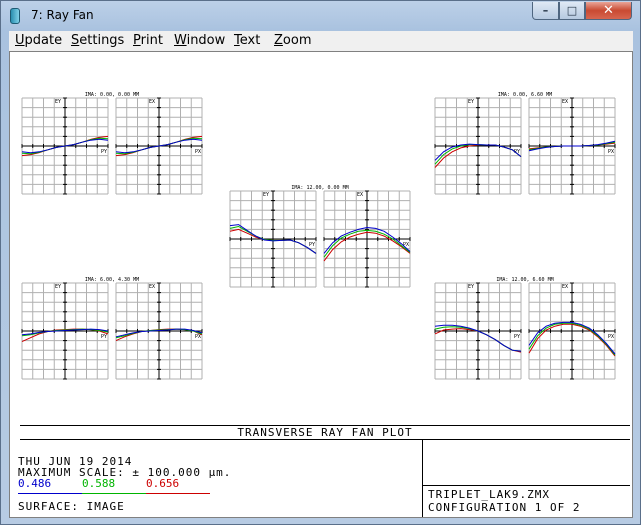 This screenshot has width=641, height=525. Describe the element at coordinates (15, 16) in the screenshot. I see `app-icon` at that location.